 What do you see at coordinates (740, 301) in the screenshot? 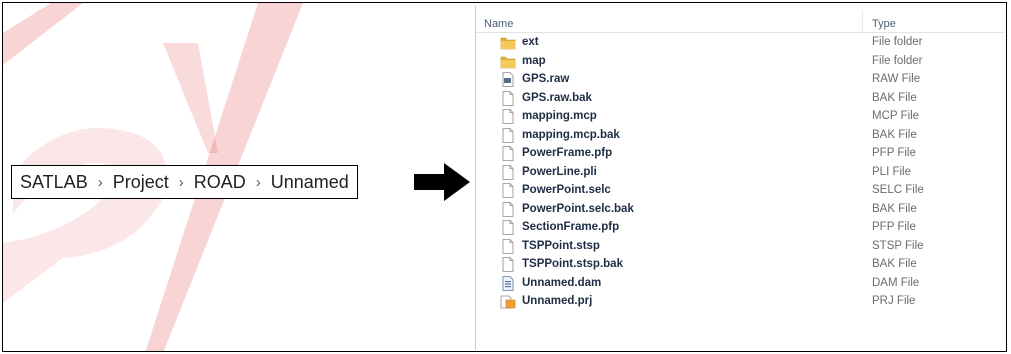
I see `file-row: Unnamed.prj PRJ File` at bounding box center [740, 301].